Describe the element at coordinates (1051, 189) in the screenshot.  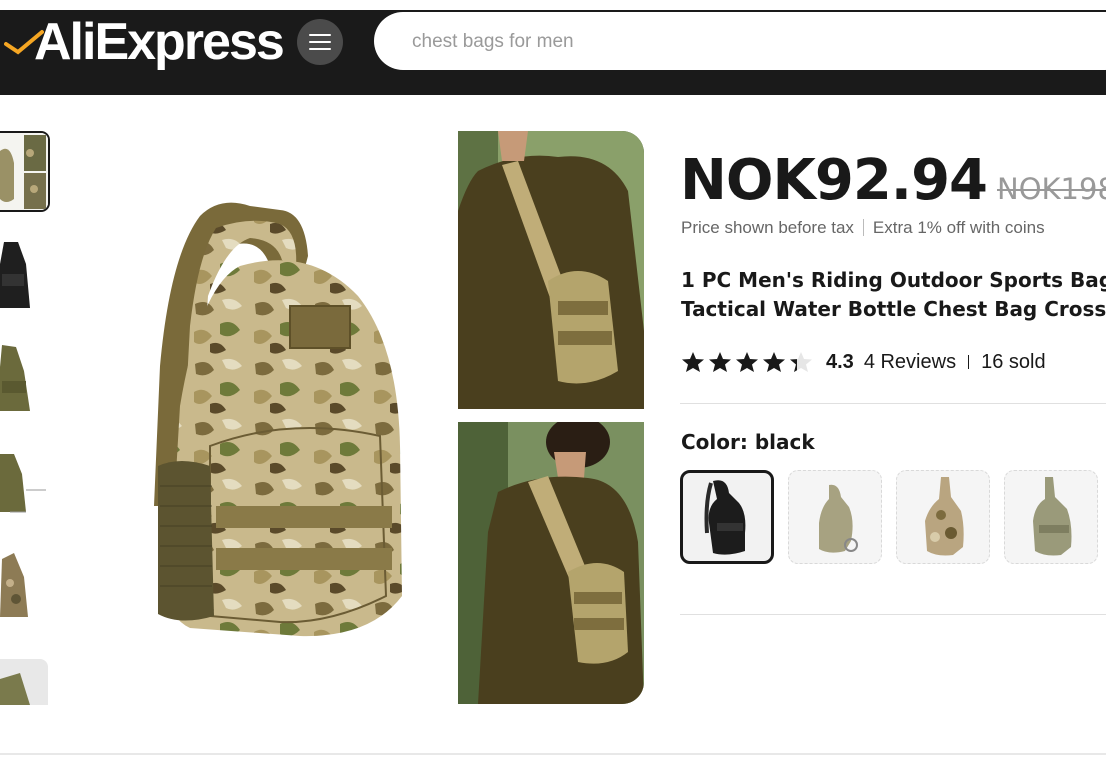
I see `original-price: NOK198` at that location.